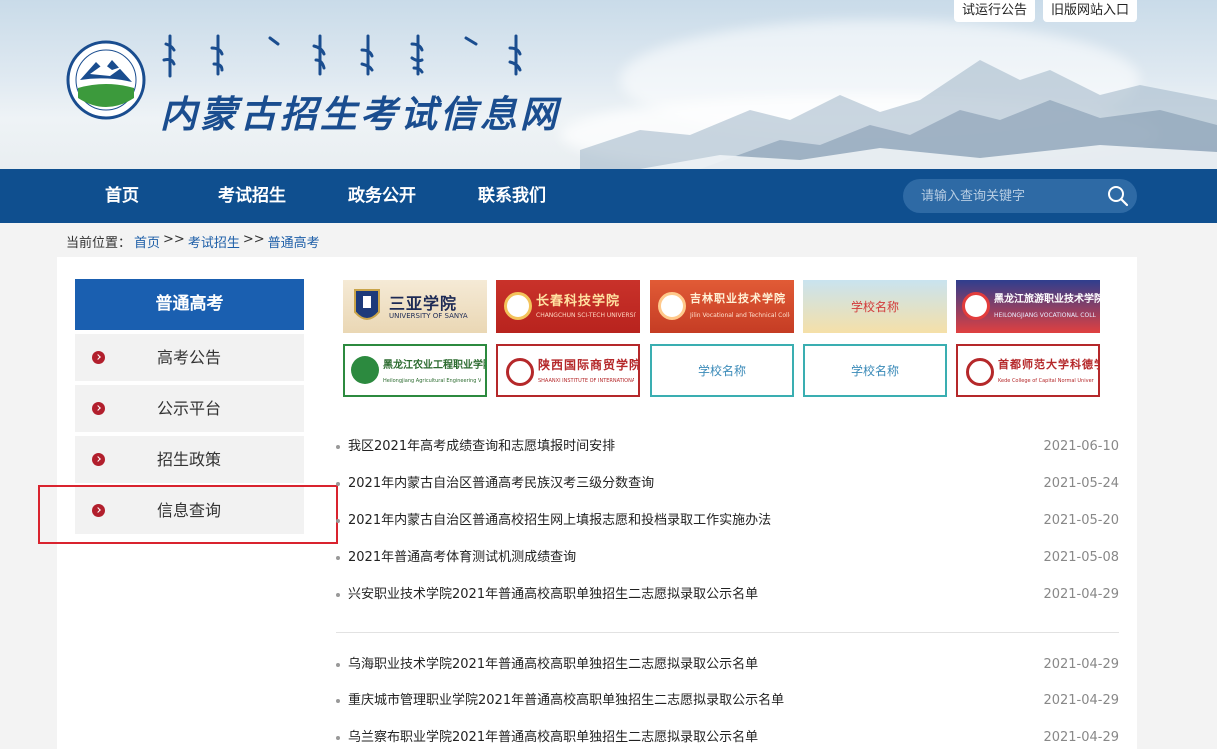  Describe the element at coordinates (188, 514) in the screenshot. I see `highlight-box` at that location.